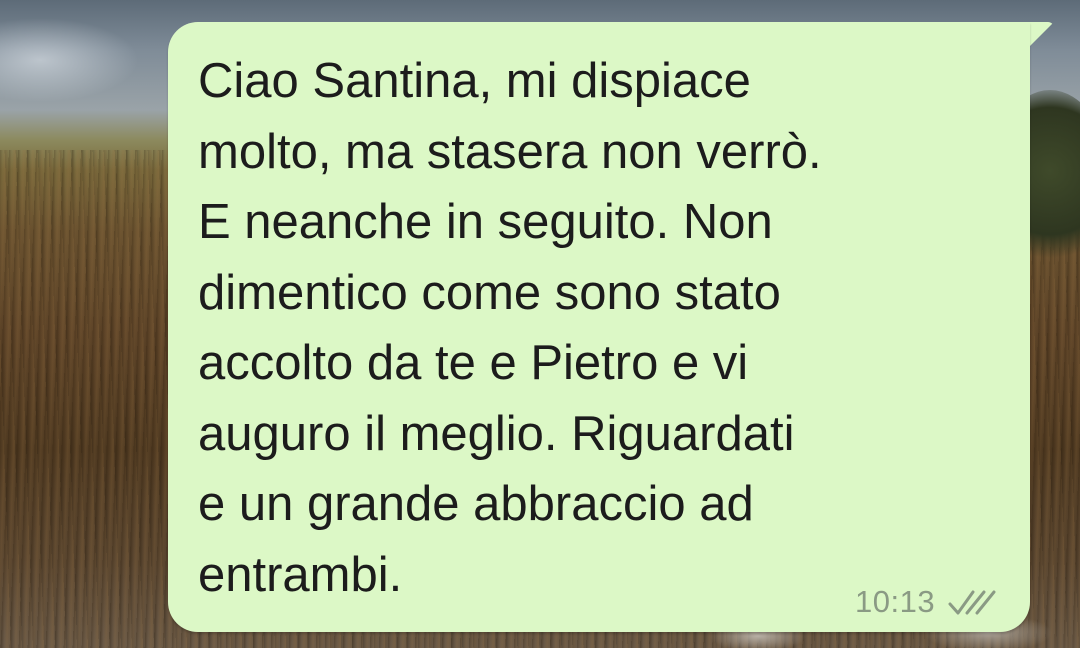  Describe the element at coordinates (972, 602) in the screenshot. I see `double-check-icon` at that location.